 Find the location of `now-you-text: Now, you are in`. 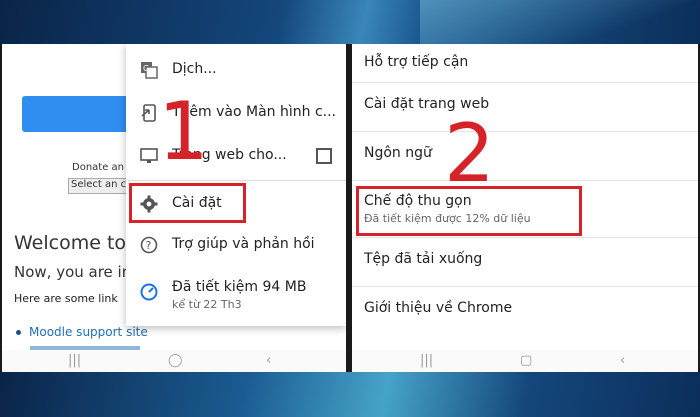

now-you-text: Now, you are in is located at coordinates (73, 272).